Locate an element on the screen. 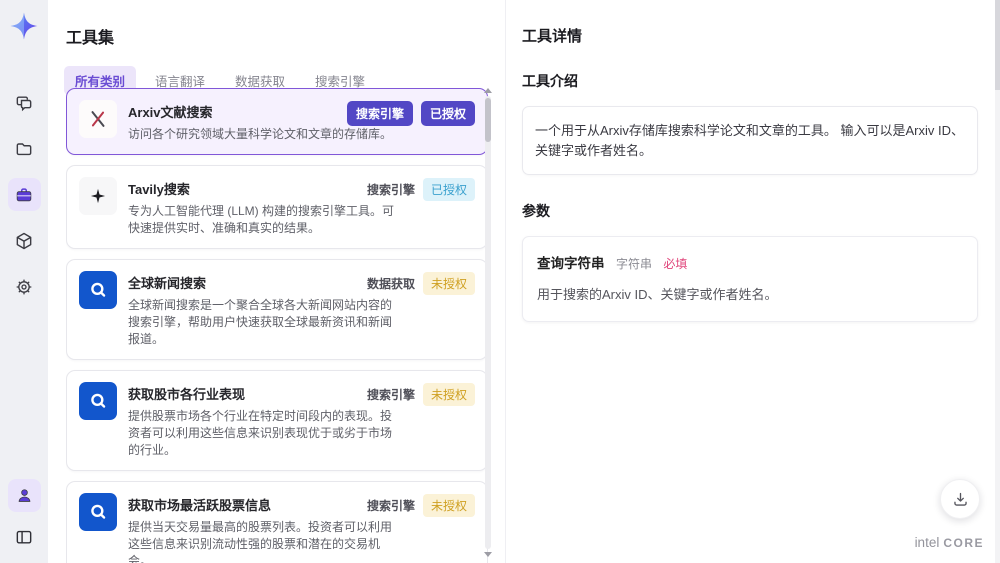  sidebar-item-files is located at coordinates (24, 148).